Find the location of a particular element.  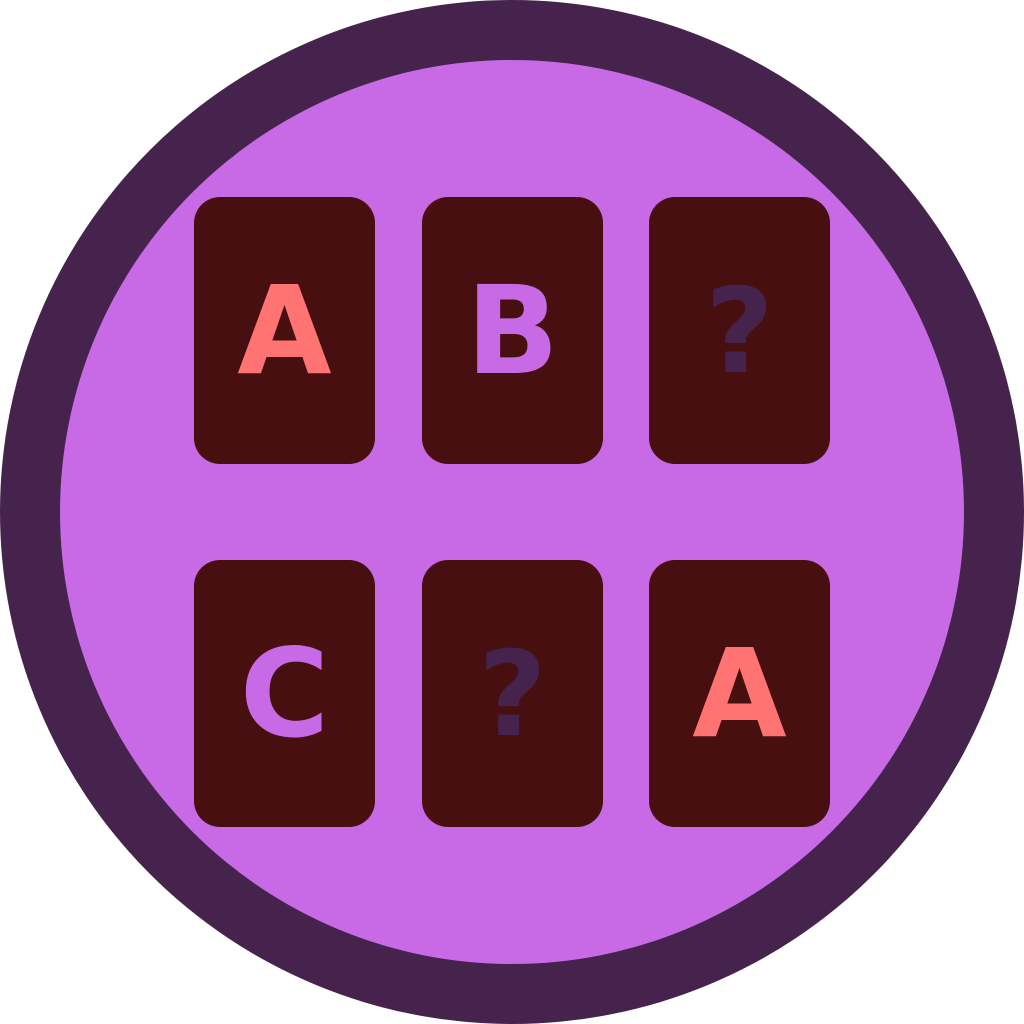

card-b-revealed: B is located at coordinates (512, 330).